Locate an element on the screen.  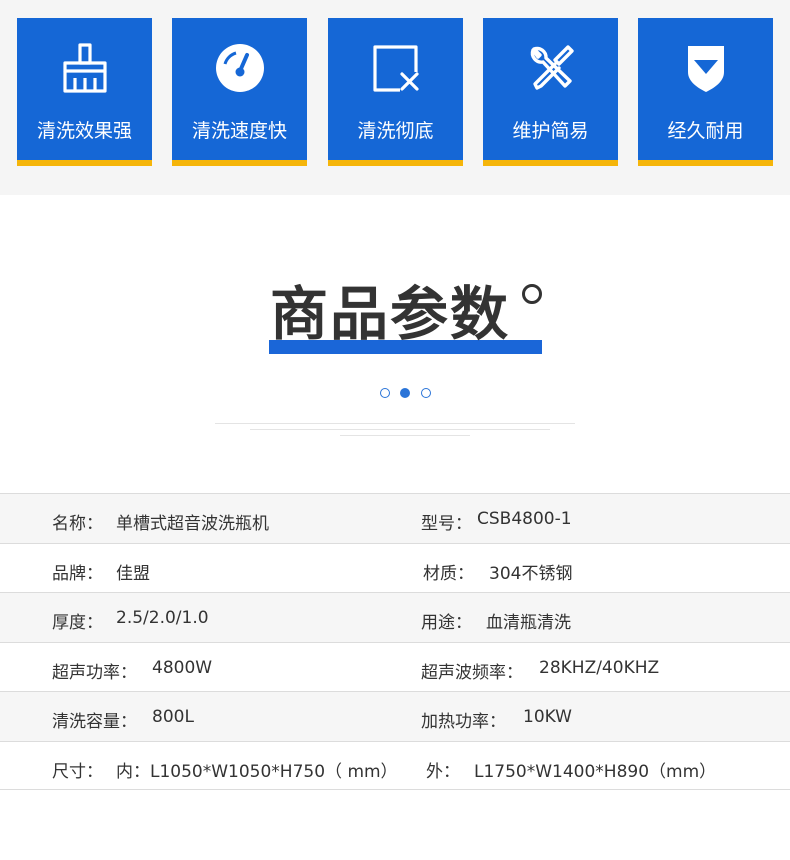
brush-icon is located at coordinates (85, 68).